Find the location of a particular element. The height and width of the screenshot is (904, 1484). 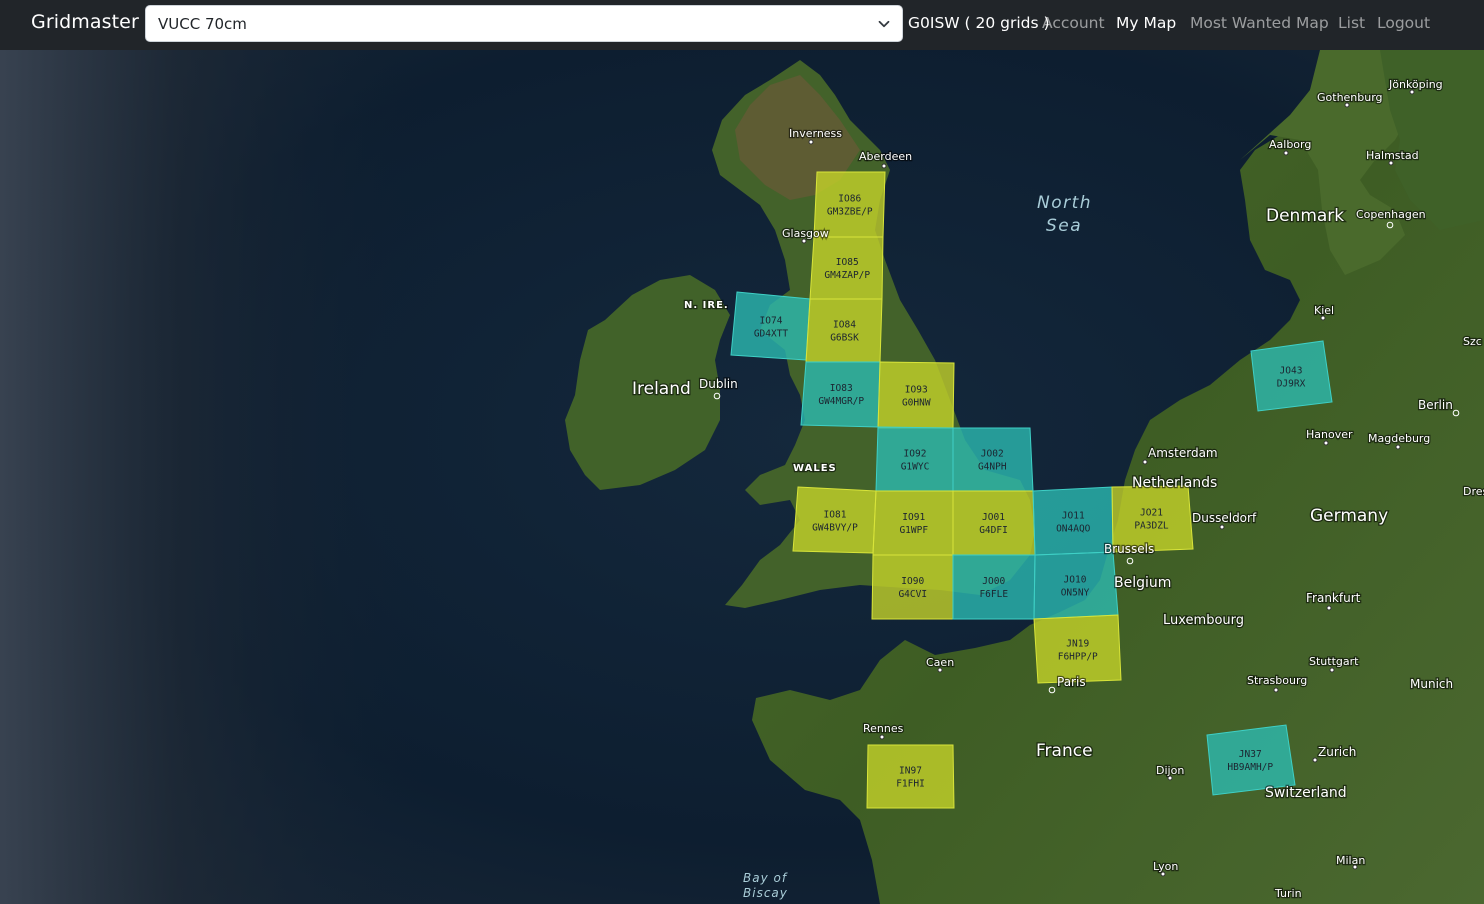

grid-square-jn19: JN19 F6HPP/P is located at coordinates (1077, 649).